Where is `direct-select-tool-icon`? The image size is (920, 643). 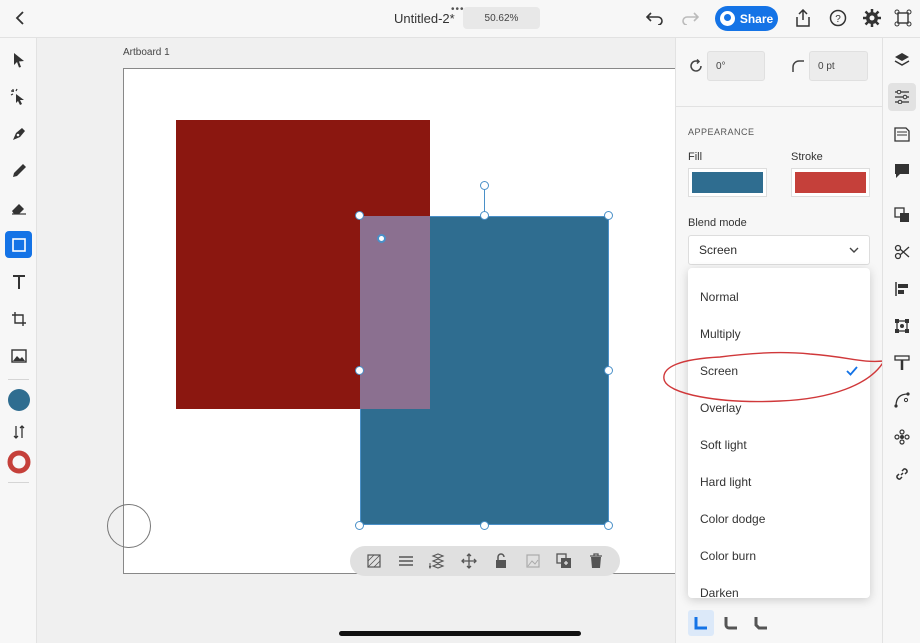
direct-select-tool-icon is located at coordinates (18, 96).